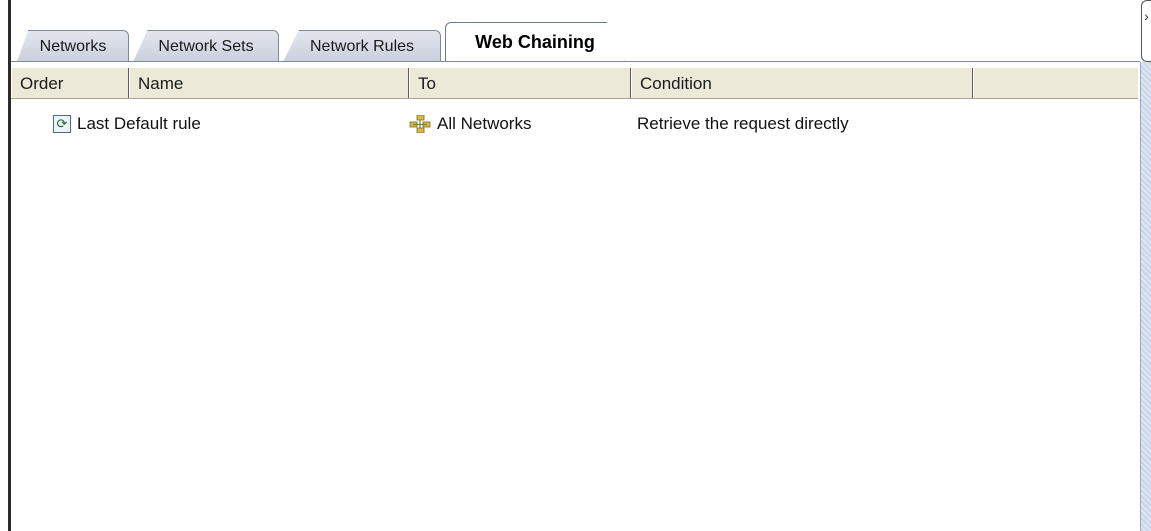 The image size is (1151, 531). Describe the element at coordinates (42, 83) in the screenshot. I see `column-header-order-label: Order` at that location.